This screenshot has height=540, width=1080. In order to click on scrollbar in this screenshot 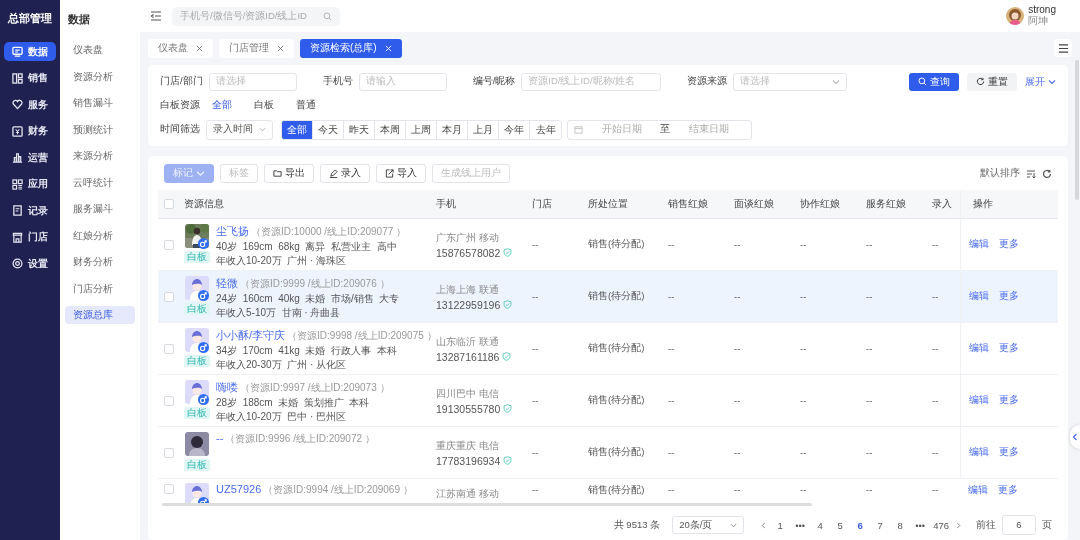, I will do `click(487, 504)`.